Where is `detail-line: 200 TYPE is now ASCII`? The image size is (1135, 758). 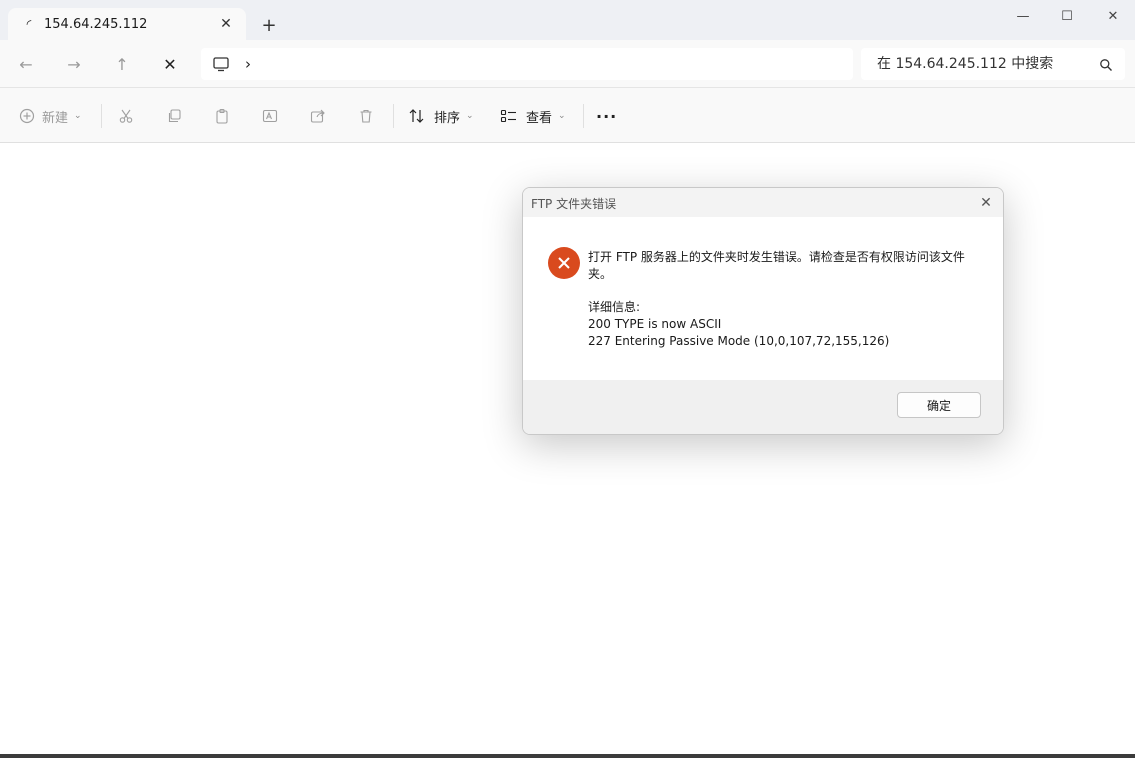 detail-line: 200 TYPE is now ASCII is located at coordinates (655, 324).